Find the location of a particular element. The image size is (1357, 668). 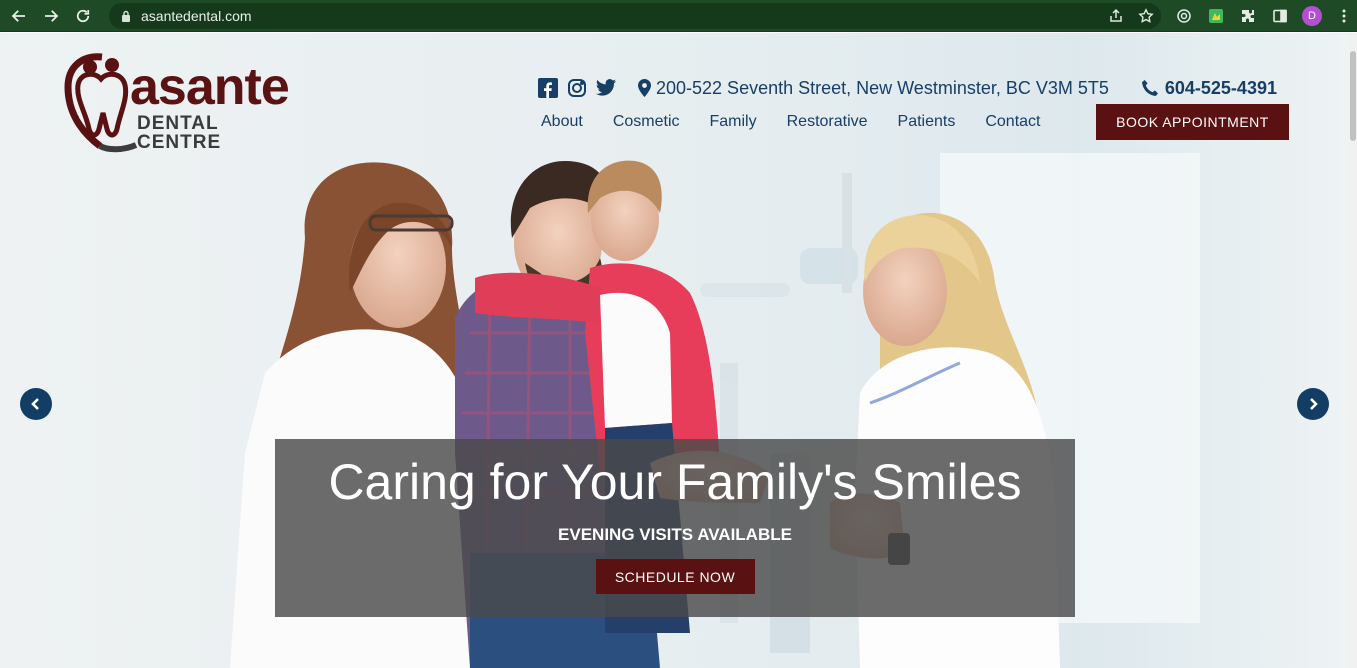

profile-avatar: D is located at coordinates (1312, 16).